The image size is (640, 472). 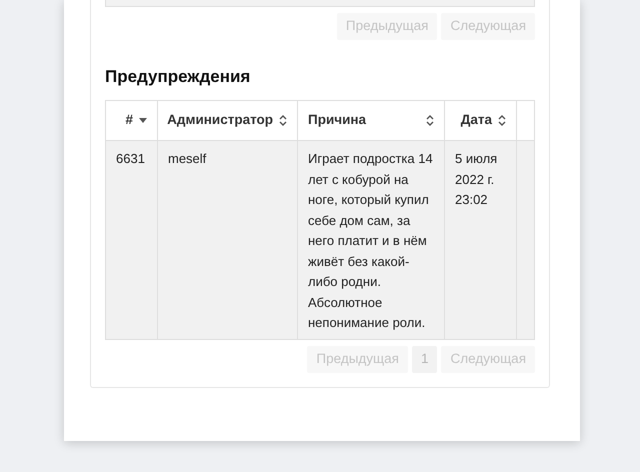 I want to click on column-header: Администратор, so click(x=227, y=120).